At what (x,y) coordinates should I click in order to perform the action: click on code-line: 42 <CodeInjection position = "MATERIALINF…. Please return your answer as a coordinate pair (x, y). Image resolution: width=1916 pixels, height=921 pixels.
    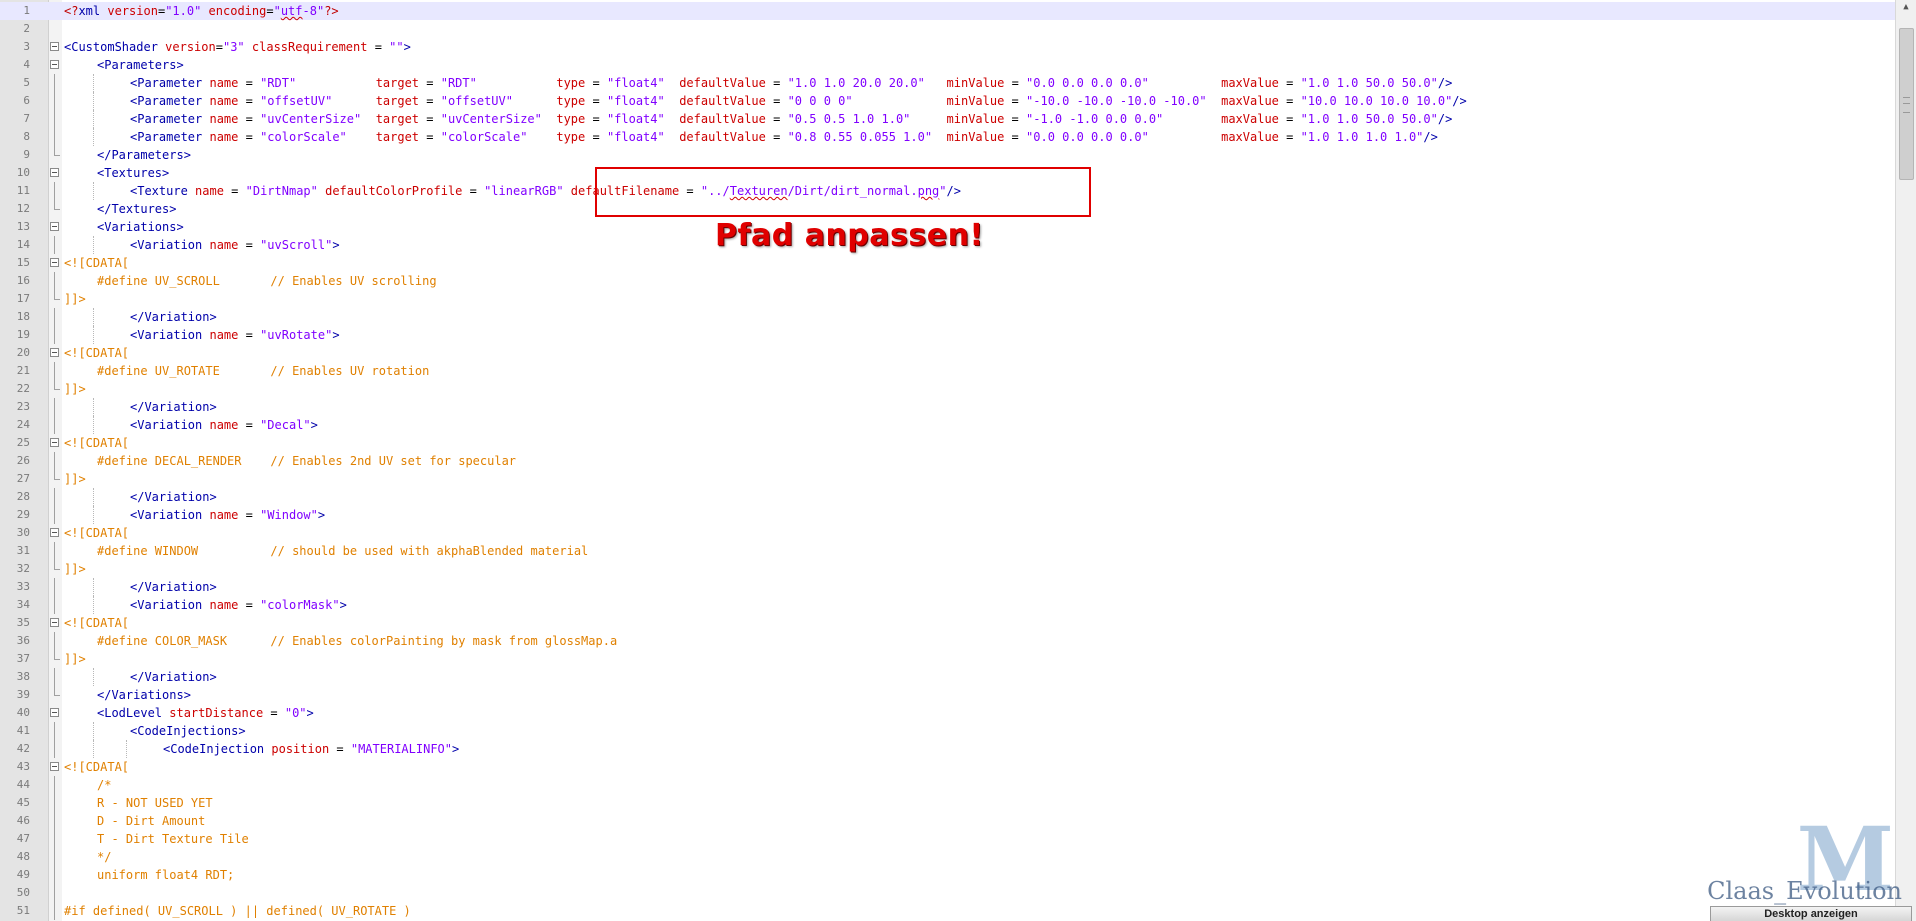
    Looking at the image, I should click on (948, 749).